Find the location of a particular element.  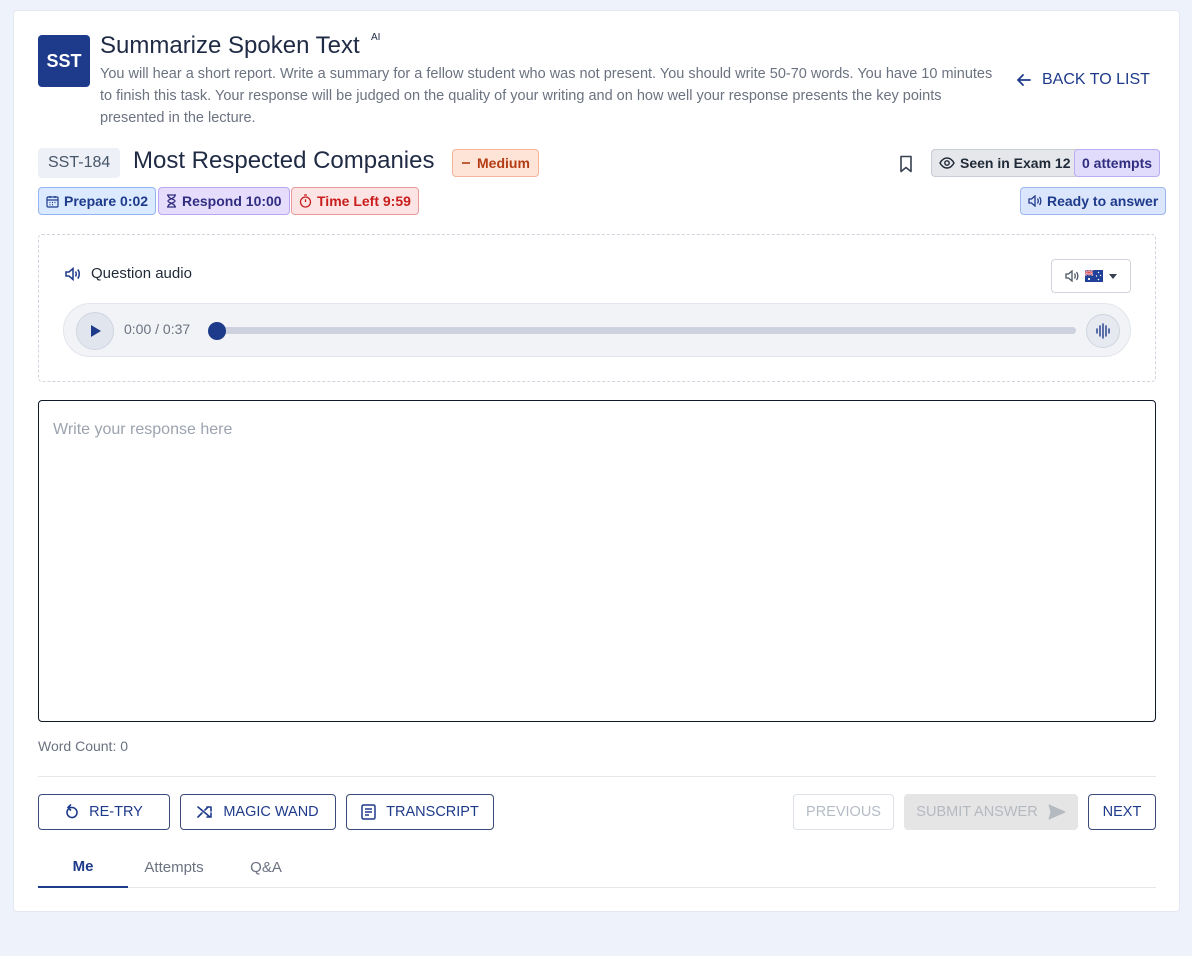

transcript-label: TRANSCRIPT is located at coordinates (432, 812).